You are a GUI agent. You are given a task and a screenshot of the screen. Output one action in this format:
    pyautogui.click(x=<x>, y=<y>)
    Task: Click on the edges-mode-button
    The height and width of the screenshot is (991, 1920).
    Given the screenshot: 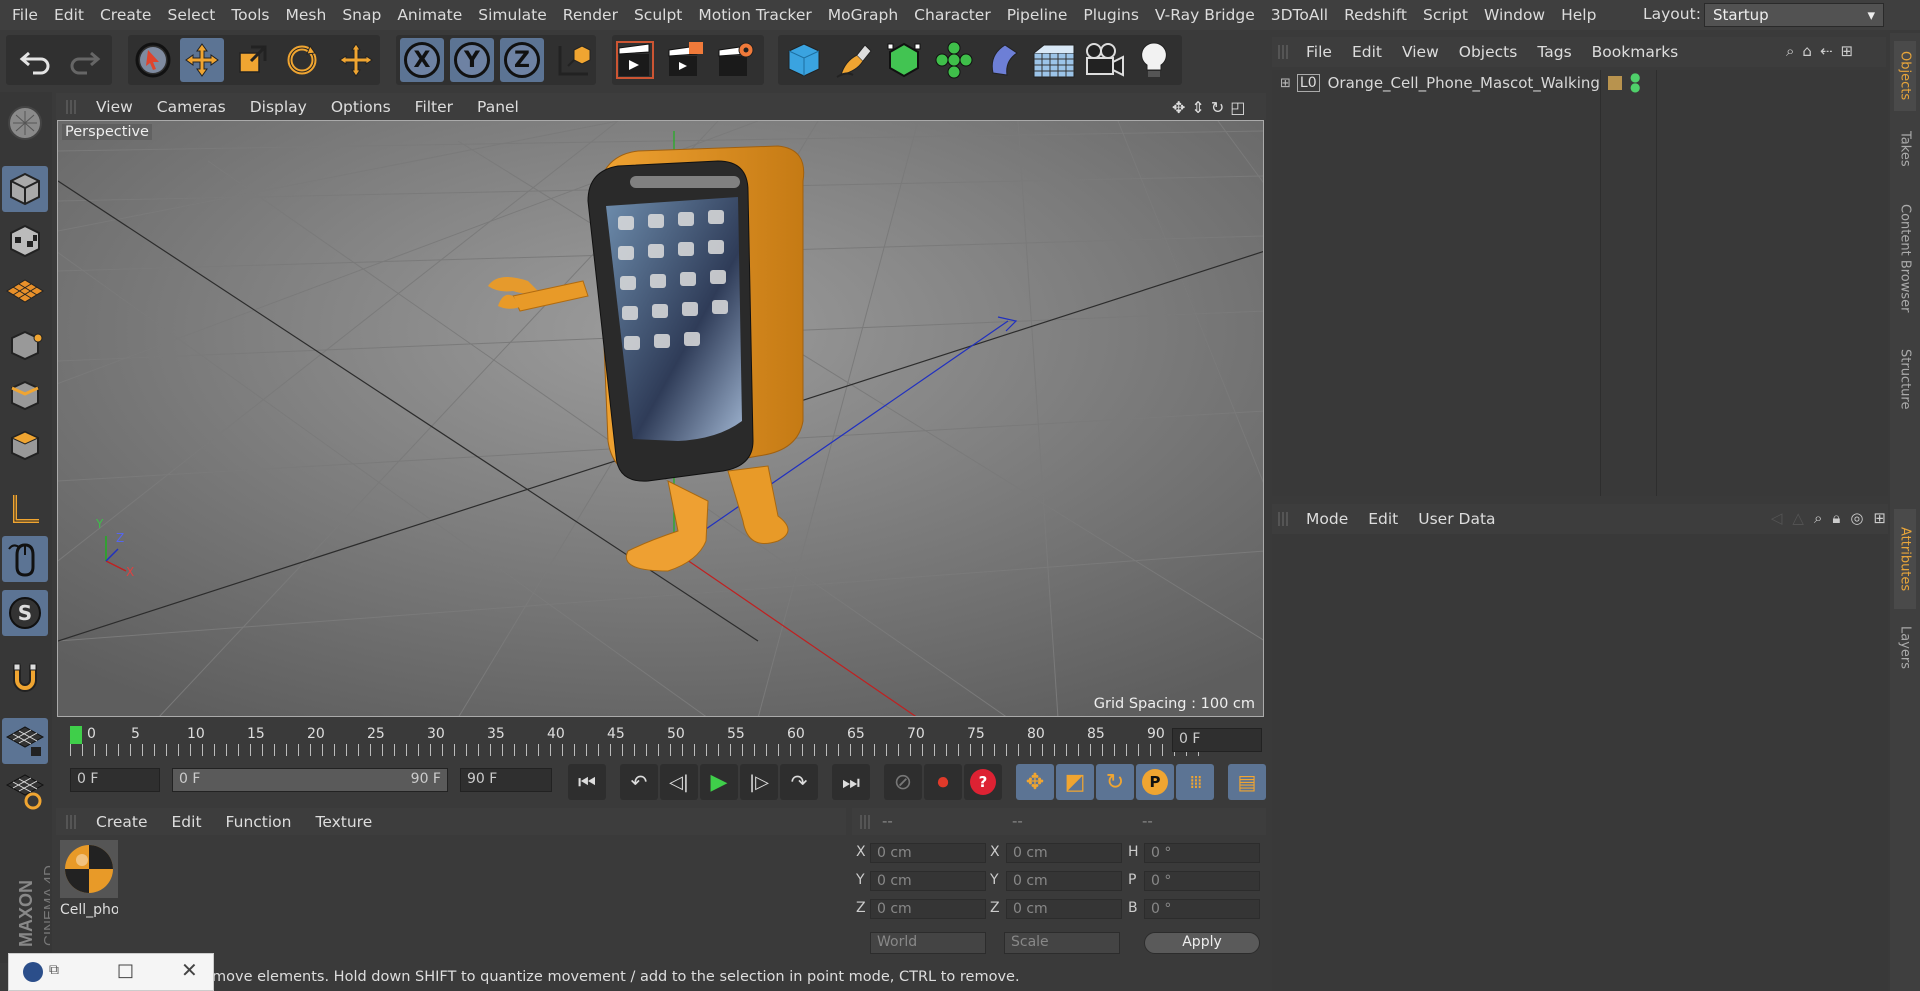 What is the action you would take?
    pyautogui.click(x=25, y=395)
    